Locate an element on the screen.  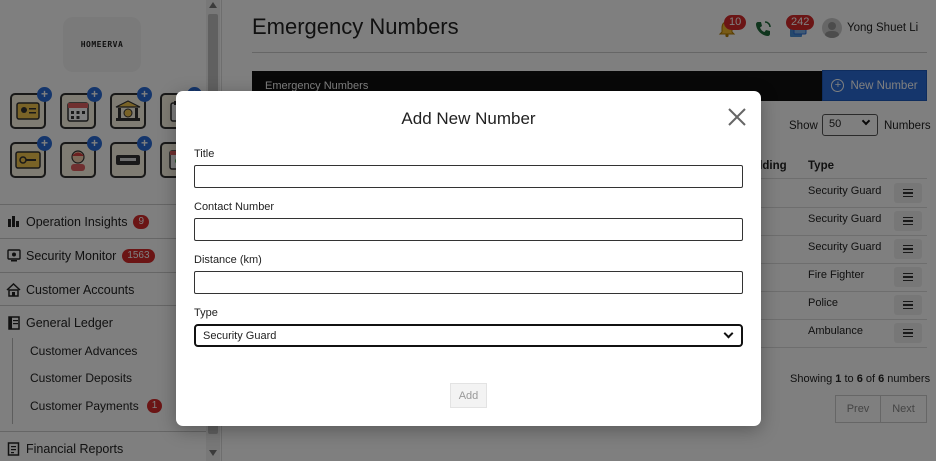
close-icon is located at coordinates (737, 117).